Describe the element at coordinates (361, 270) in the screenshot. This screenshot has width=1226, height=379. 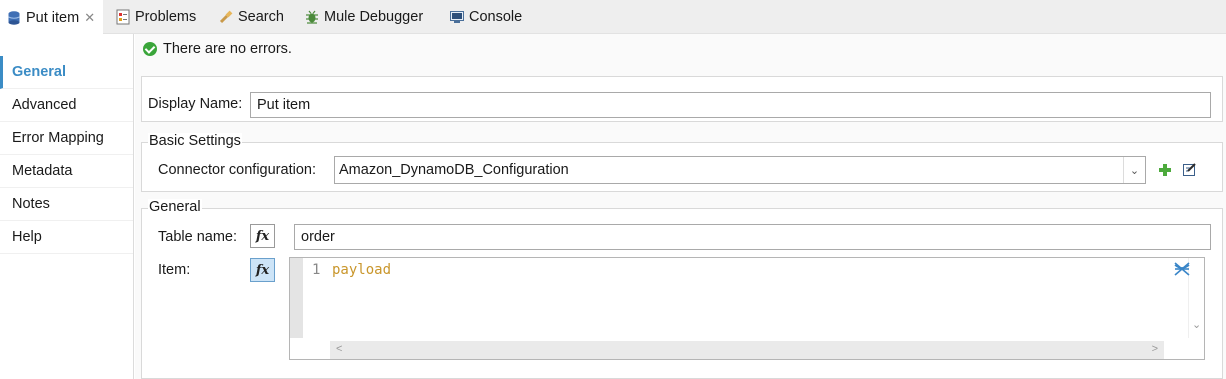
I see `item-code: payload` at that location.